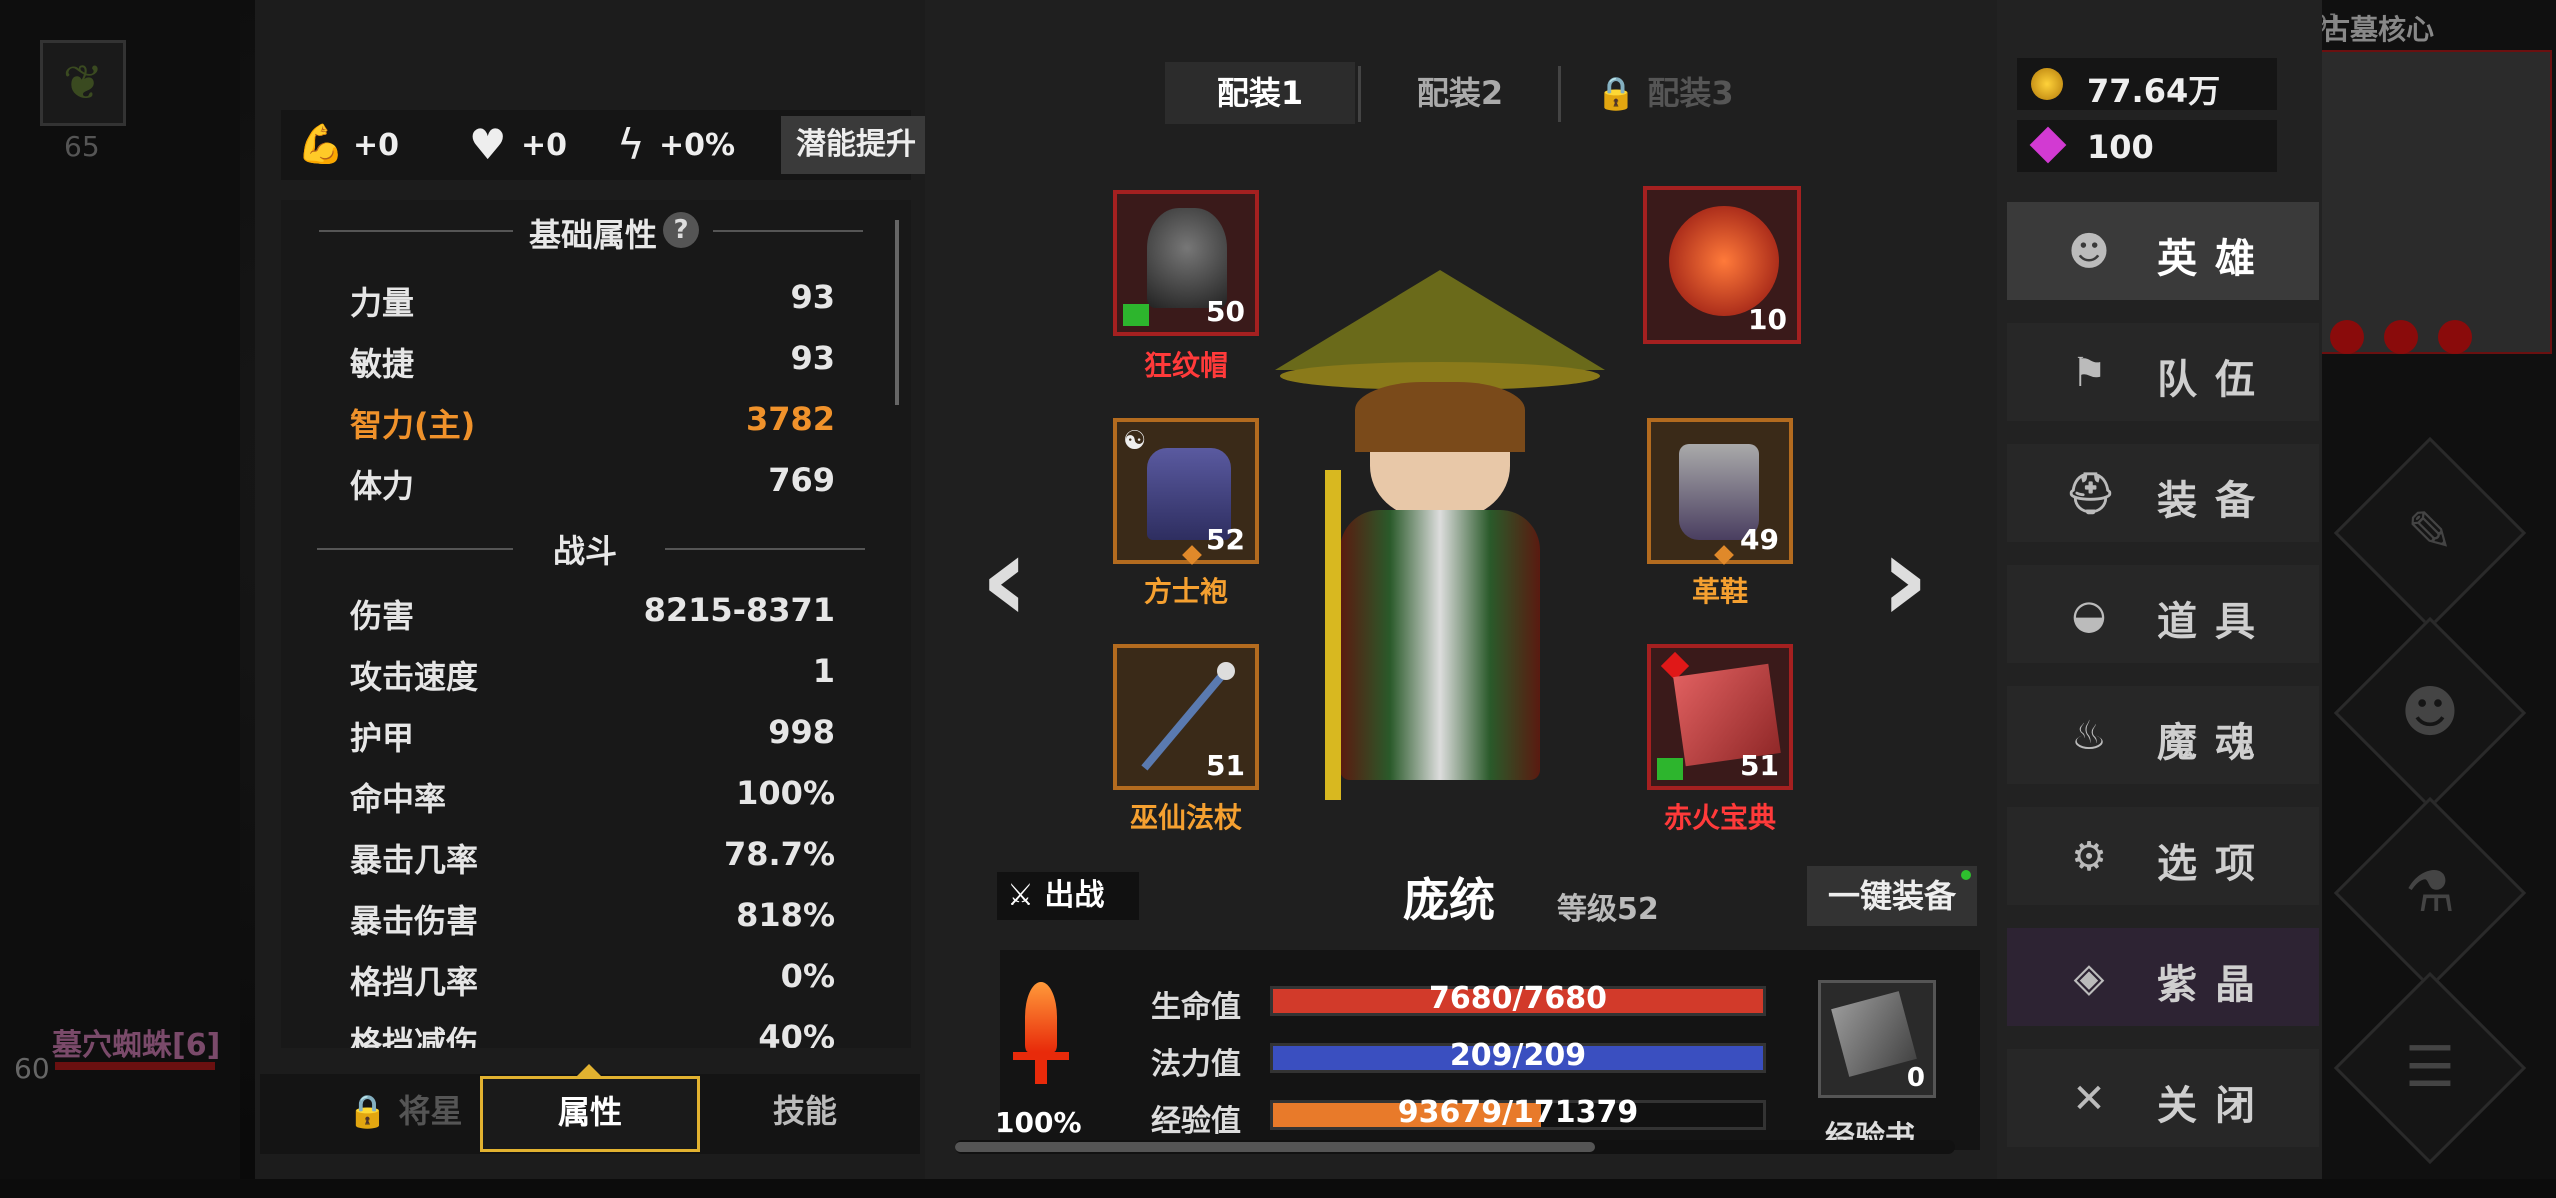  I want to click on equip-slot-book: 51, so click(1720, 717).